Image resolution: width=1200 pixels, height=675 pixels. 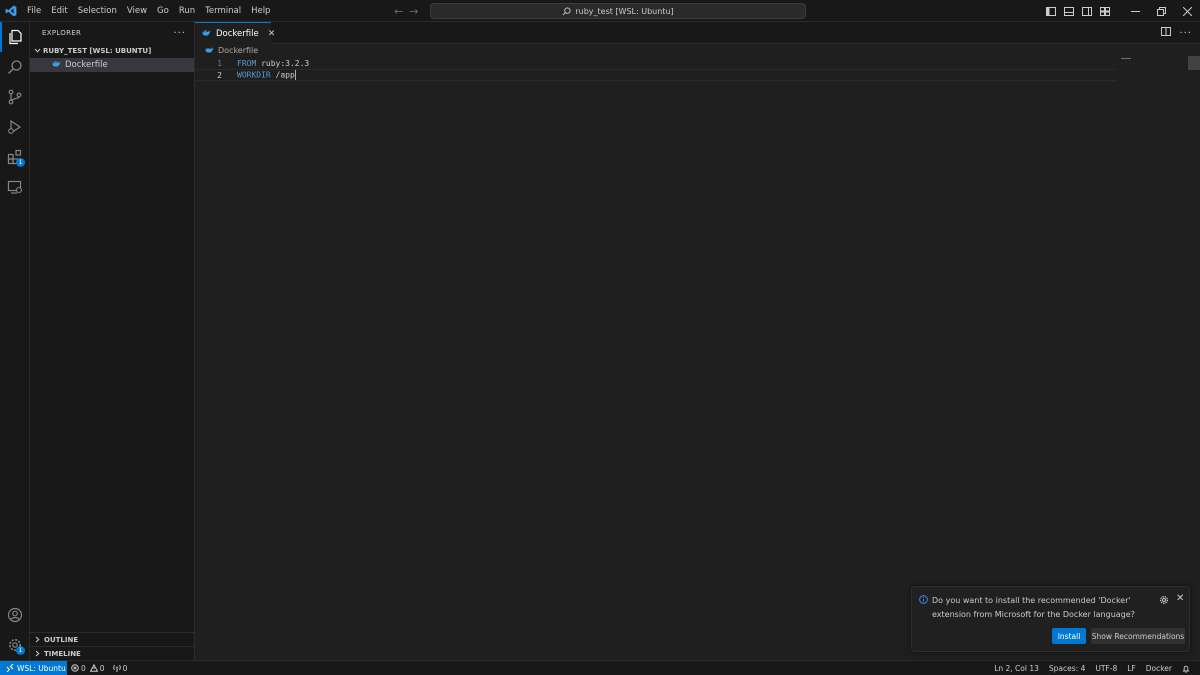 What do you see at coordinates (1164, 601) in the screenshot?
I see `gear-icon` at bounding box center [1164, 601].